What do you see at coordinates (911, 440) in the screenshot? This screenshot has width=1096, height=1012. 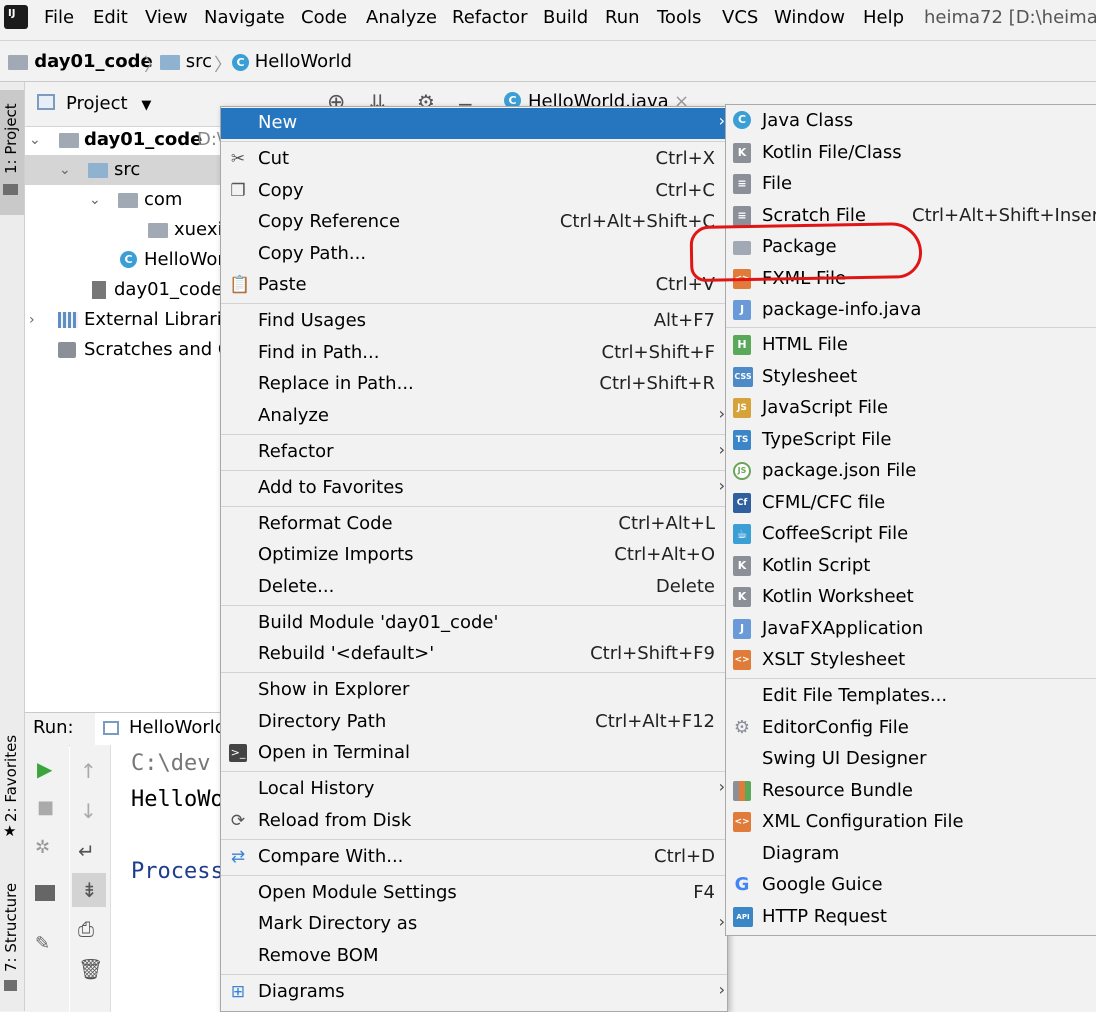 I see `submenu-item-typescript-file: TS TypeScript File` at bounding box center [911, 440].